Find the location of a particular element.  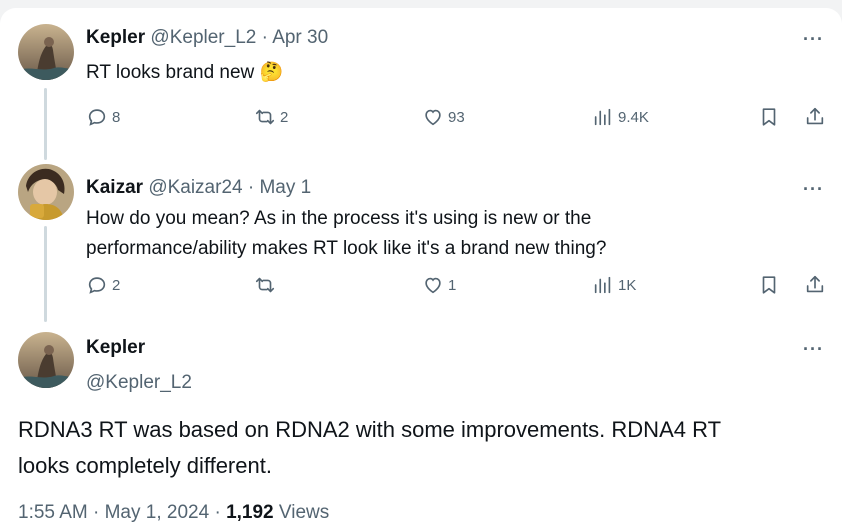

tweet-time: 1:55 AM is located at coordinates (53, 512).